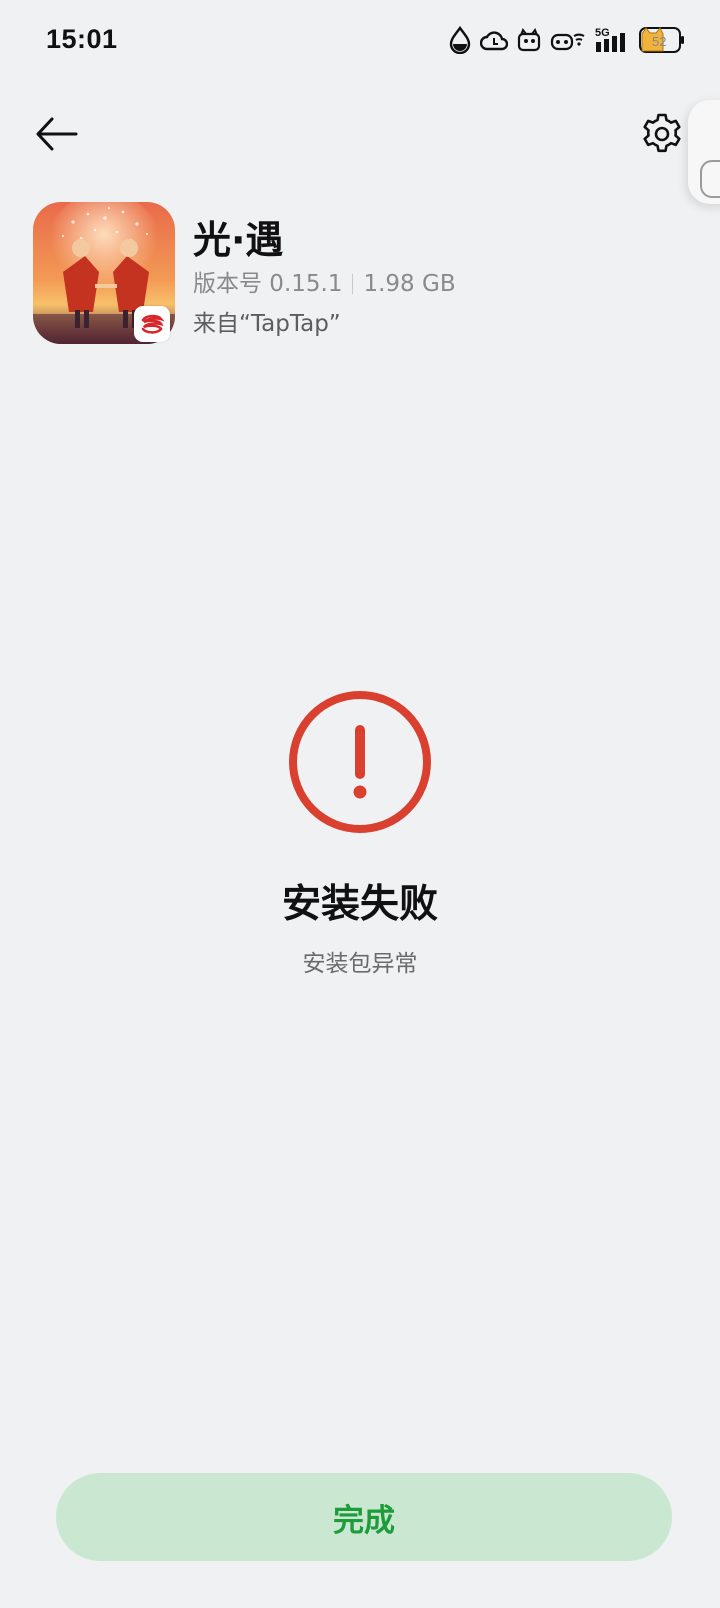 The height and width of the screenshot is (1608, 720). Describe the element at coordinates (364, 1517) in the screenshot. I see `done-button: 完成` at that location.